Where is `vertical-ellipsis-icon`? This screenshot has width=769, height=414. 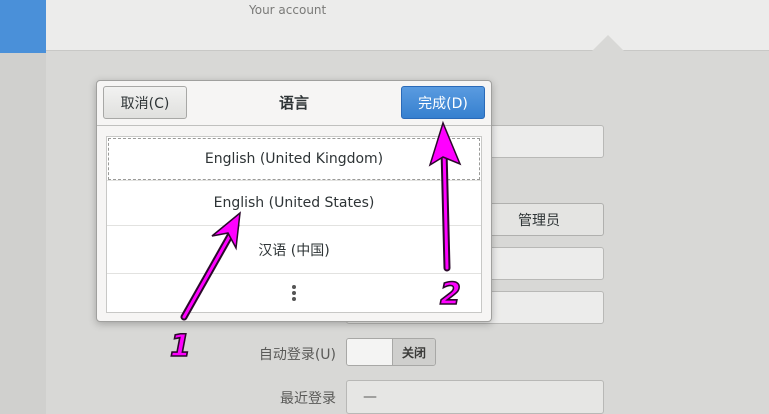
vertical-ellipsis-icon is located at coordinates (294, 293).